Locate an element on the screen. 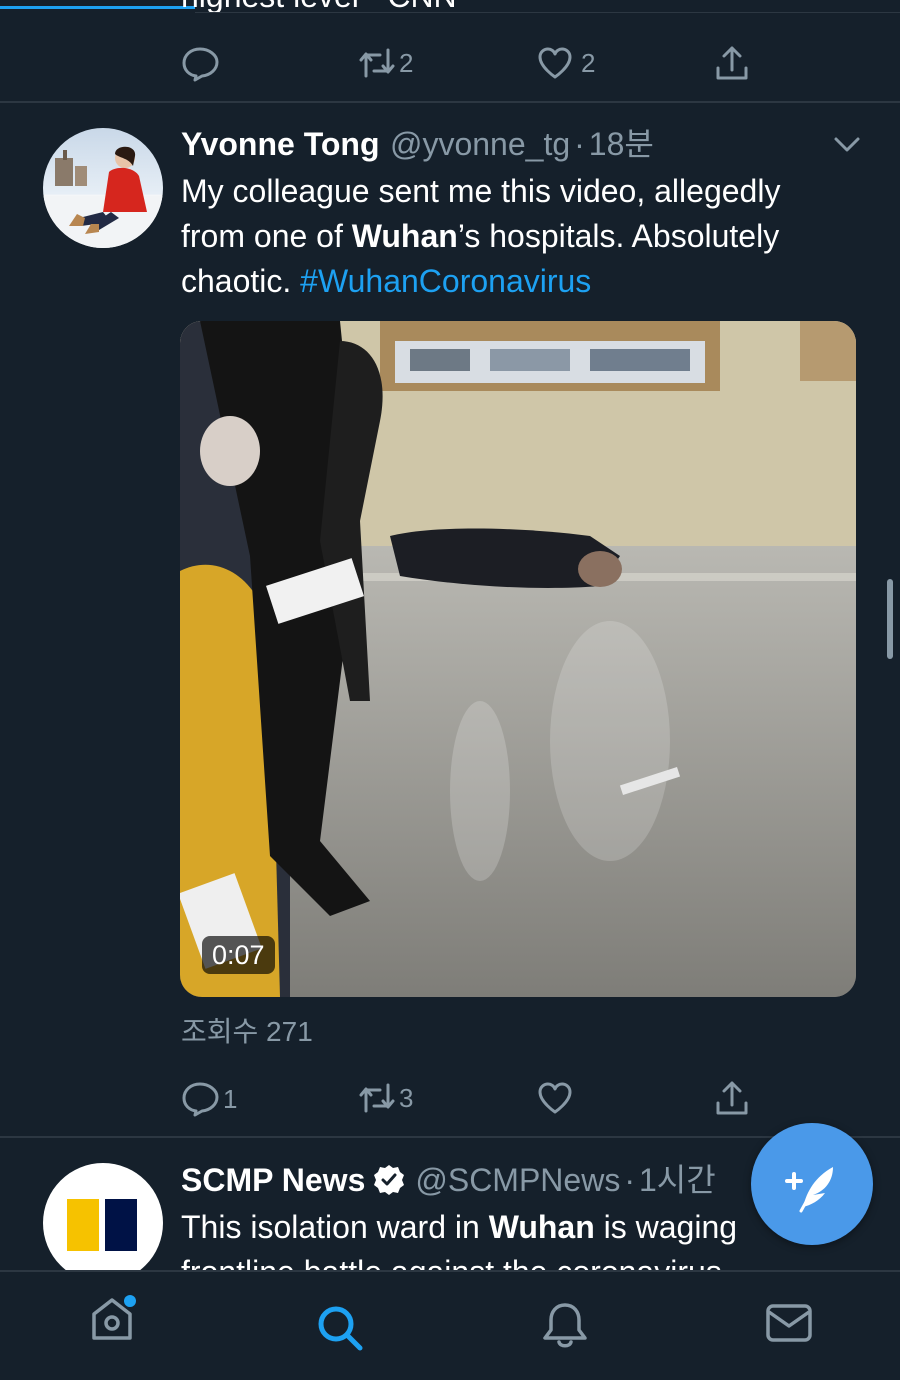 The image size is (900, 1380). unread-dot is located at coordinates (130, 1301).